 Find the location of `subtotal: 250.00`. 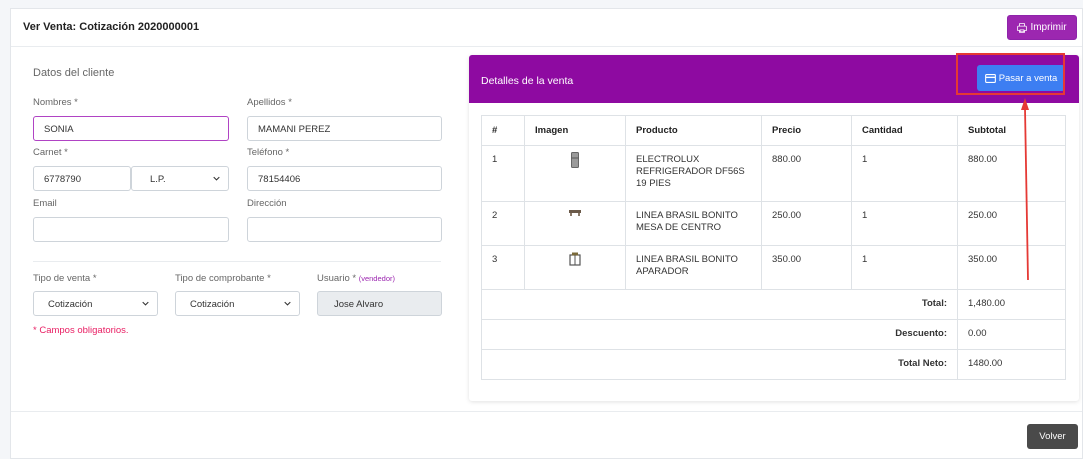

subtotal: 250.00 is located at coordinates (1011, 223).